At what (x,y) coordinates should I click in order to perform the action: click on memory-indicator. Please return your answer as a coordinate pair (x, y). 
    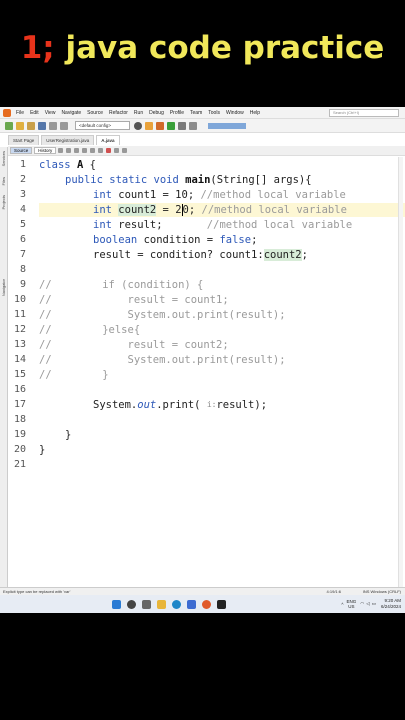
    Looking at the image, I should click on (227, 125).